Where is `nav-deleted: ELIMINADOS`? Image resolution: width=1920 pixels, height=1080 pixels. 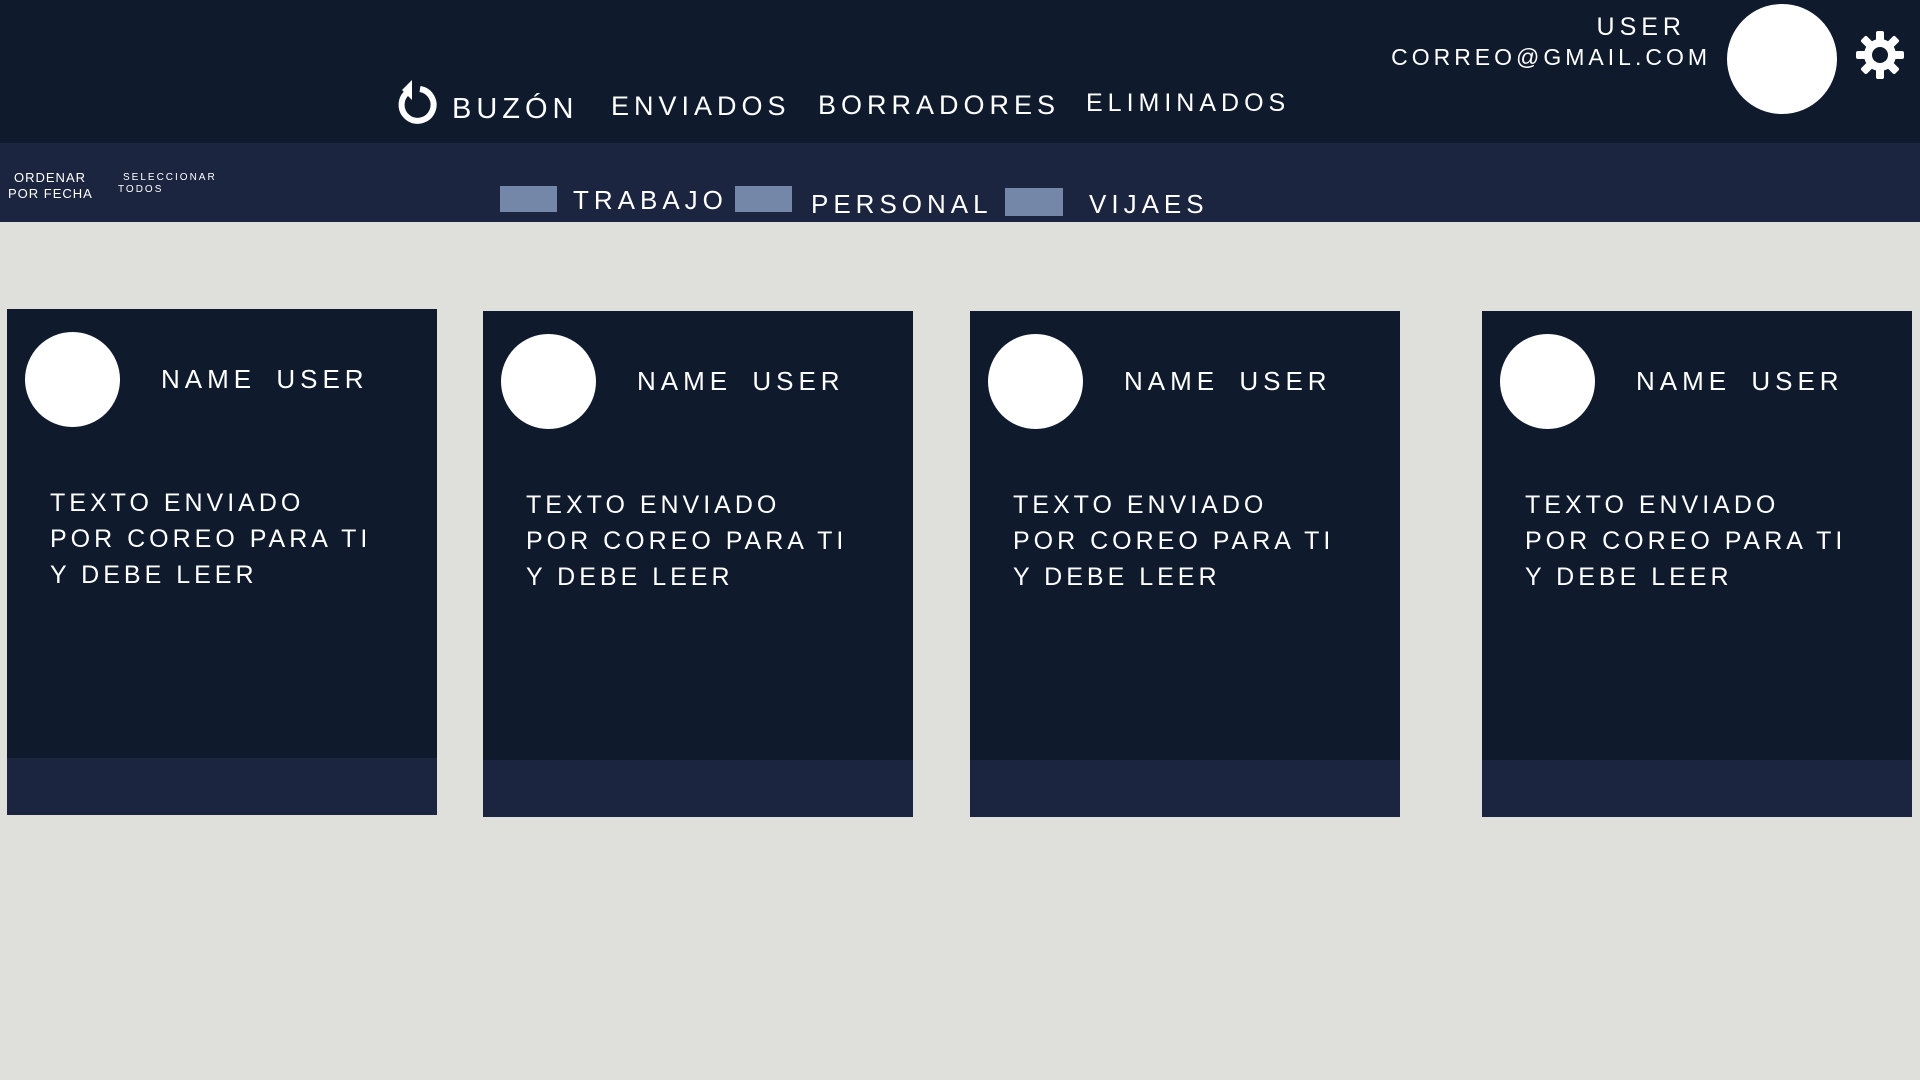
nav-deleted: ELIMINADOS is located at coordinates (1188, 103).